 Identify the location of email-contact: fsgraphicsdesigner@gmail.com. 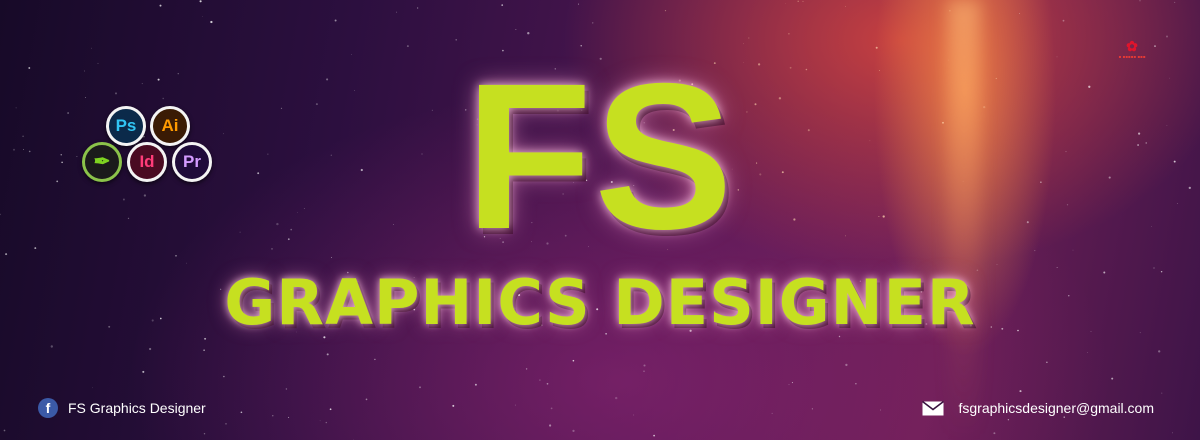
(1038, 408).